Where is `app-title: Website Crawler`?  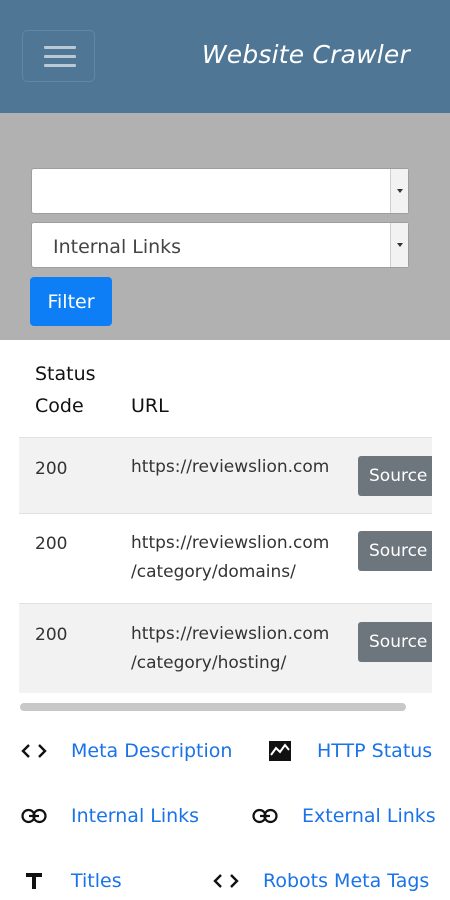
app-title: Website Crawler is located at coordinates (306, 54).